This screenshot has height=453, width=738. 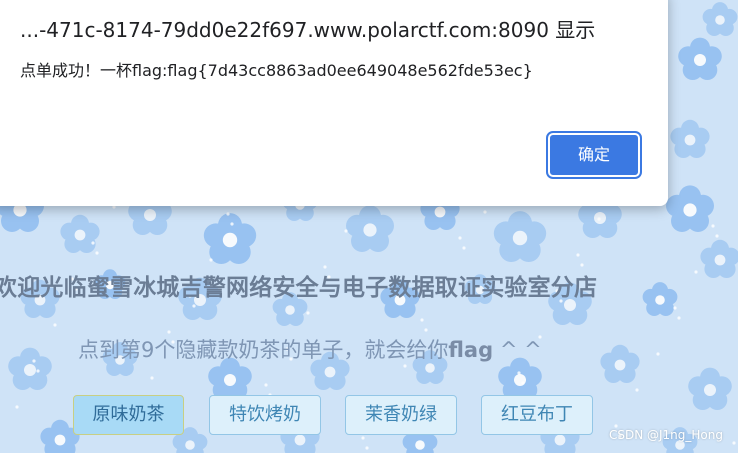 What do you see at coordinates (471, 350) in the screenshot?
I see `hint-flag-word: flag` at bounding box center [471, 350].